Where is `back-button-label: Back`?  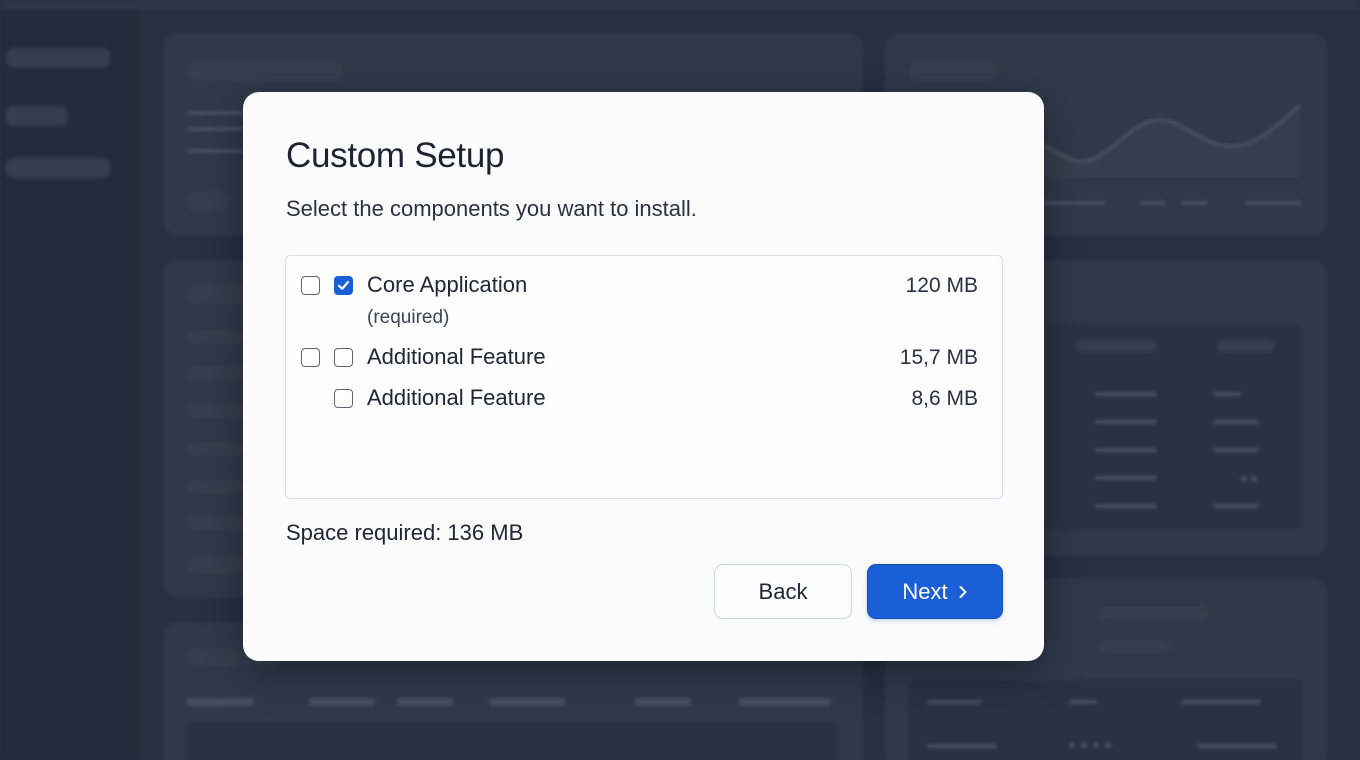
back-button-label: Back is located at coordinates (783, 591).